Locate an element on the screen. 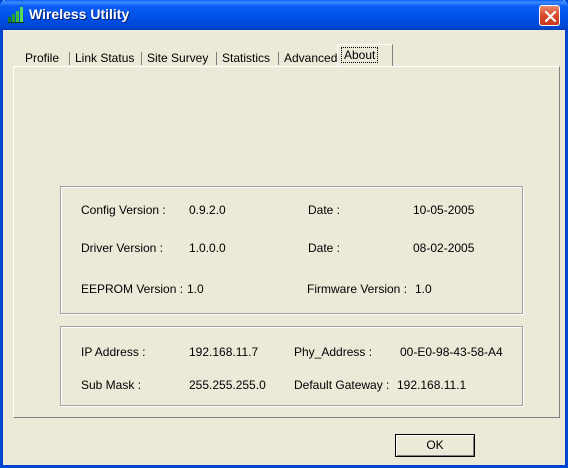 This screenshot has width=568, height=468. signal-bars-icon is located at coordinates (16, 15).